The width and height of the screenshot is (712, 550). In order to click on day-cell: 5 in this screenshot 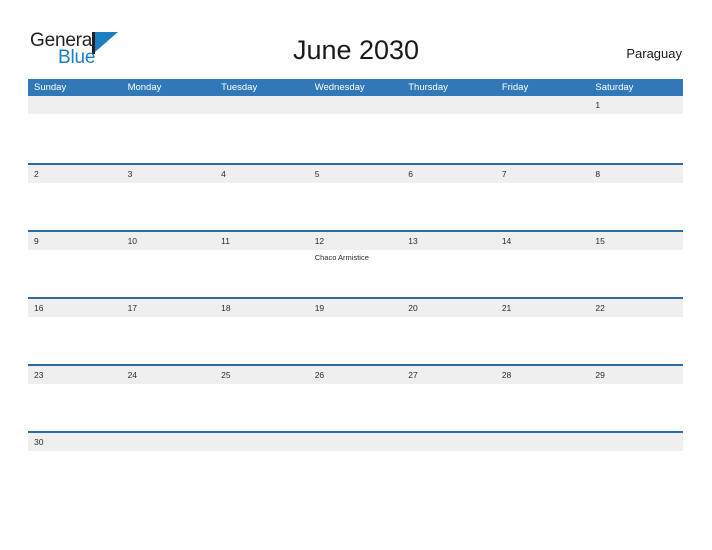, I will do `click(356, 197)`.